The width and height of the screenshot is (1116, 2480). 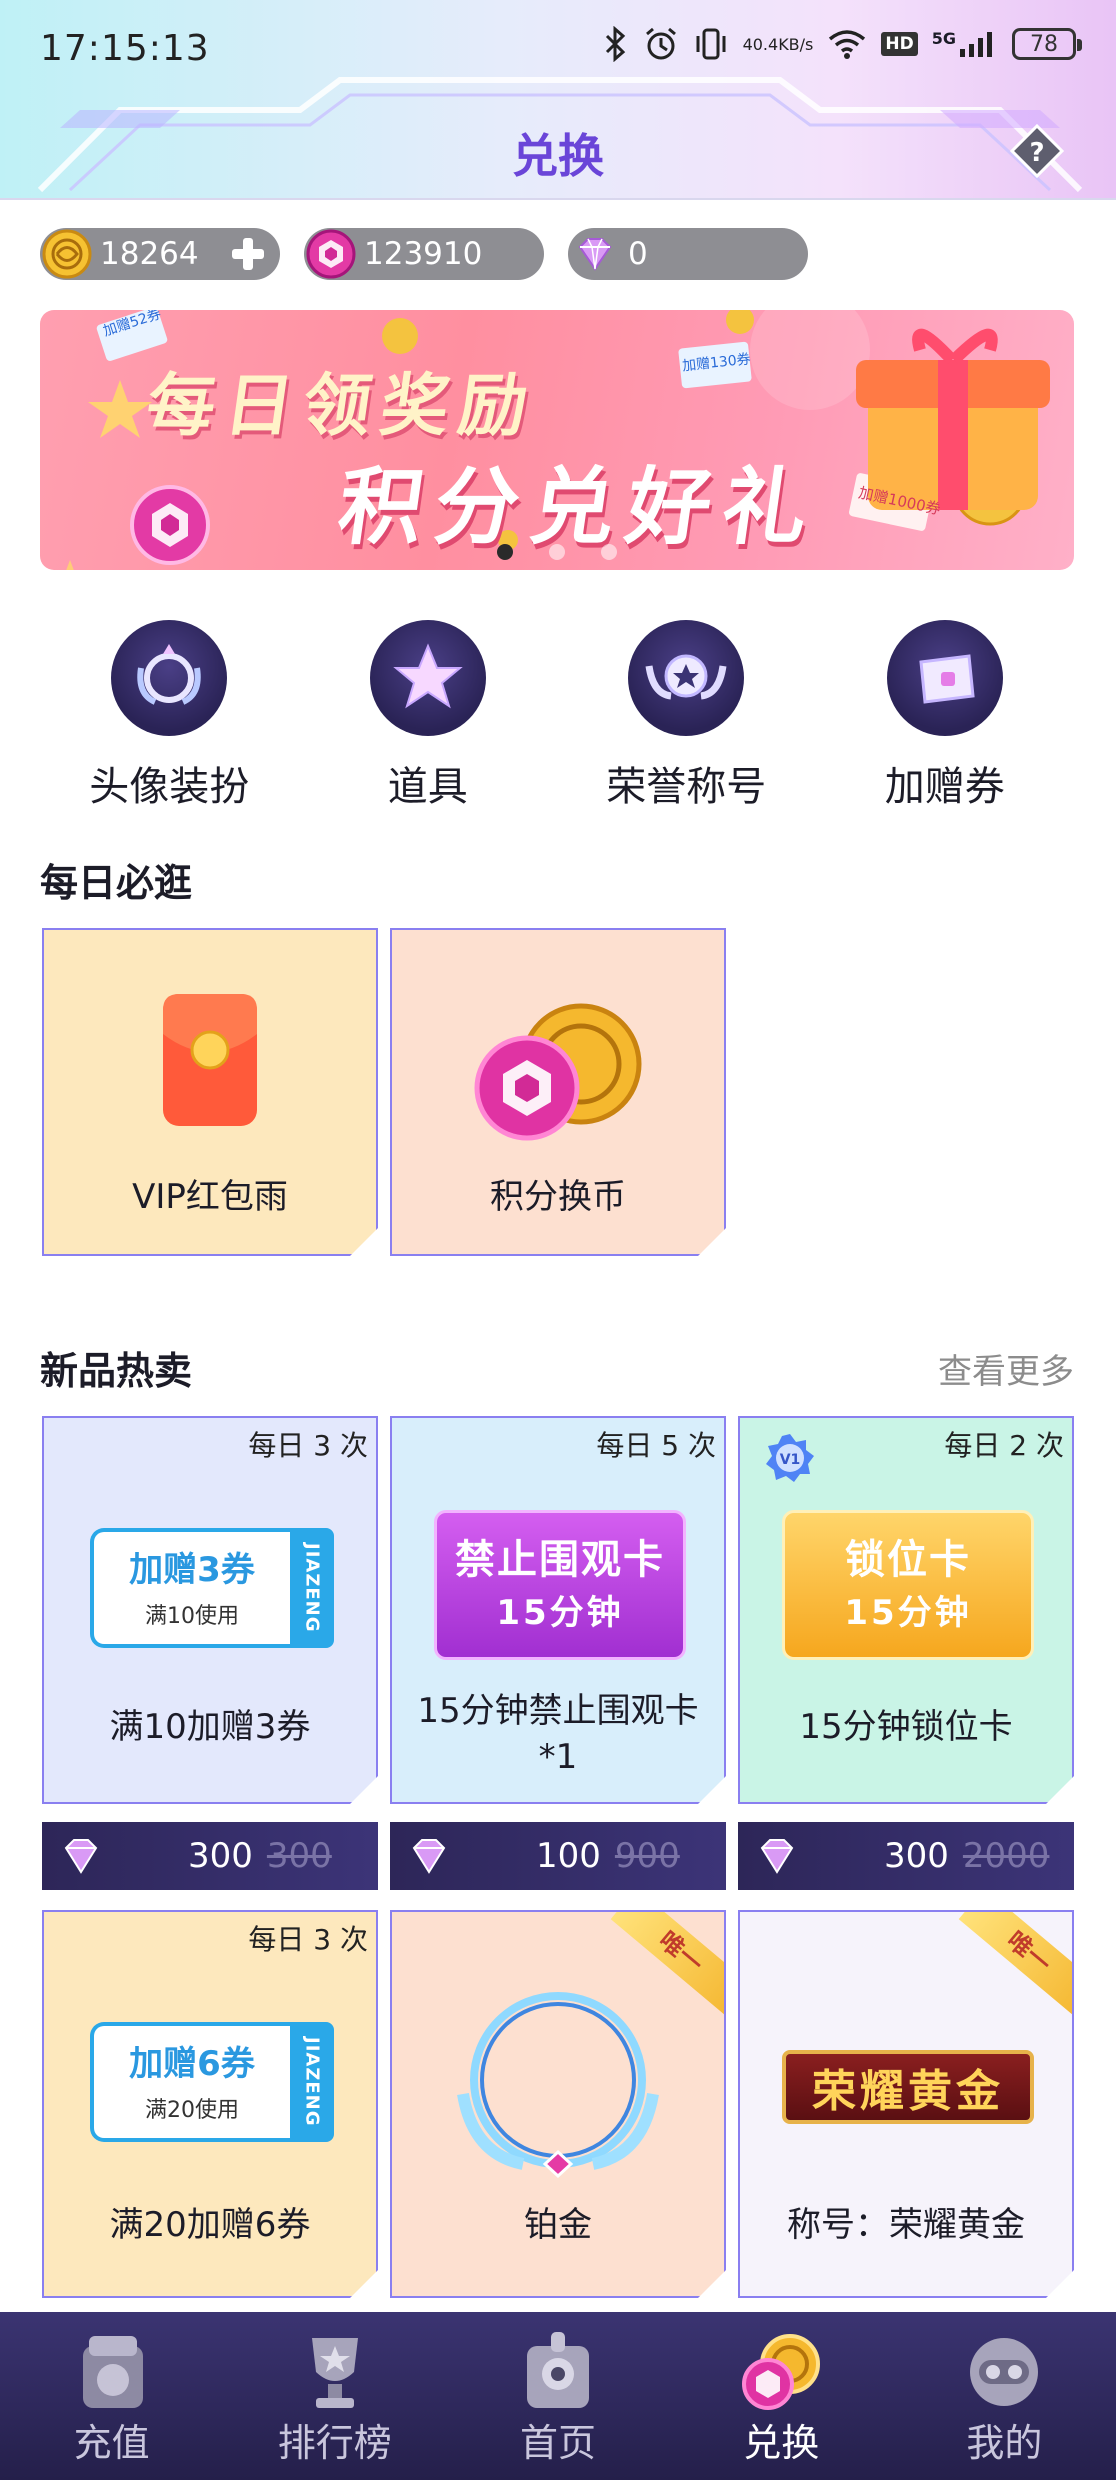 What do you see at coordinates (331, 254) in the screenshot?
I see `pink-points-icon` at bounding box center [331, 254].